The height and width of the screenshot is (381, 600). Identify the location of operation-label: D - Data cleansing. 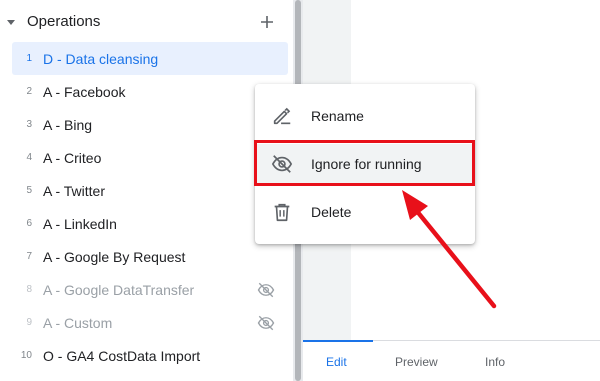
(101, 58).